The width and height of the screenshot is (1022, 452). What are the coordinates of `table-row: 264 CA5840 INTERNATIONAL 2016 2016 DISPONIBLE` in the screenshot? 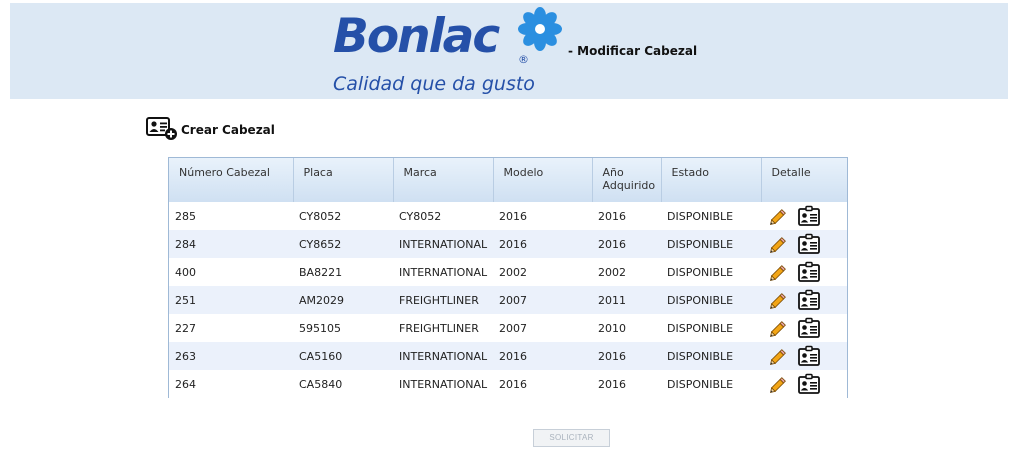 It's located at (508, 384).